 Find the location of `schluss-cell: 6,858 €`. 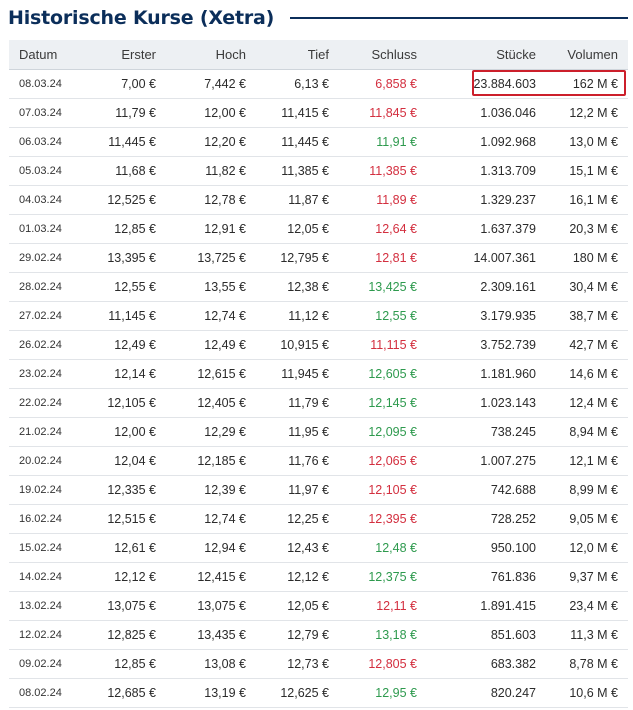

schluss-cell: 6,858 € is located at coordinates (383, 84).